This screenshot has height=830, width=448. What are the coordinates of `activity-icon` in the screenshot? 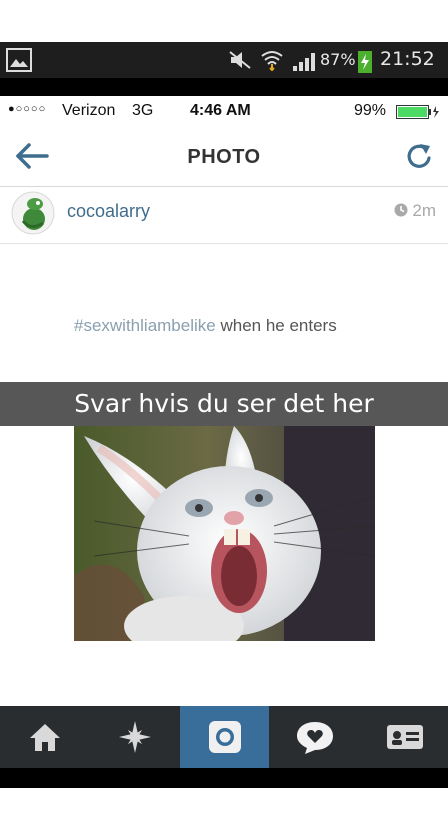 It's located at (314, 738).